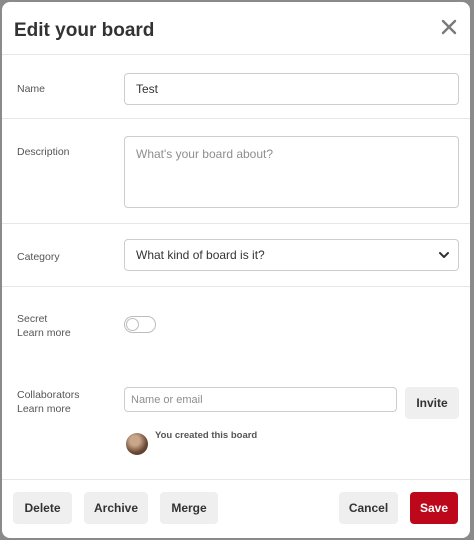 The image size is (474, 540). What do you see at coordinates (200, 255) in the screenshot?
I see `category-select-value: What kind of board is it?` at bounding box center [200, 255].